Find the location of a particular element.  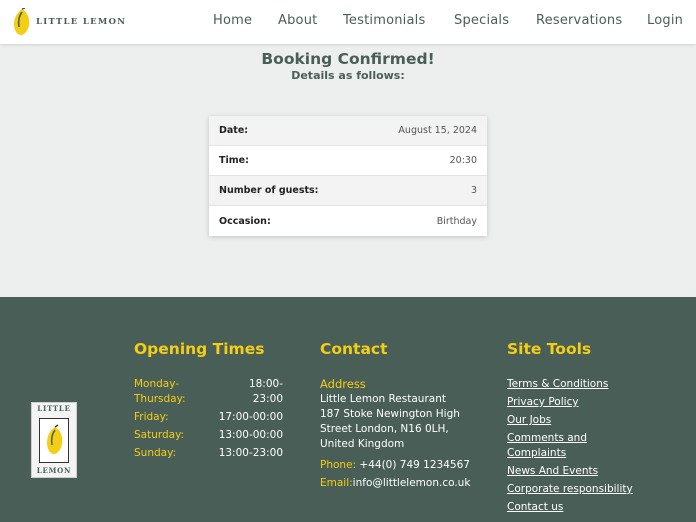

link-news: News And Events is located at coordinates (587, 471).